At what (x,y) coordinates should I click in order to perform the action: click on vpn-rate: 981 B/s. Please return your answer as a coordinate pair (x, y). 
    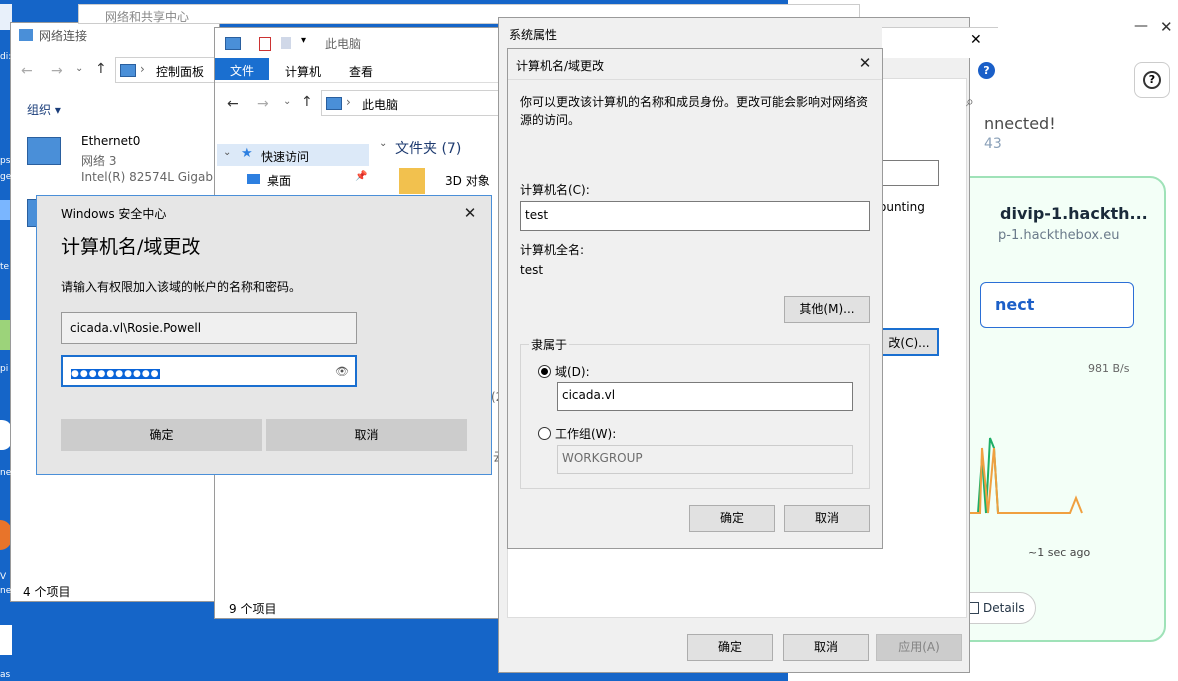
    Looking at the image, I should click on (1109, 368).